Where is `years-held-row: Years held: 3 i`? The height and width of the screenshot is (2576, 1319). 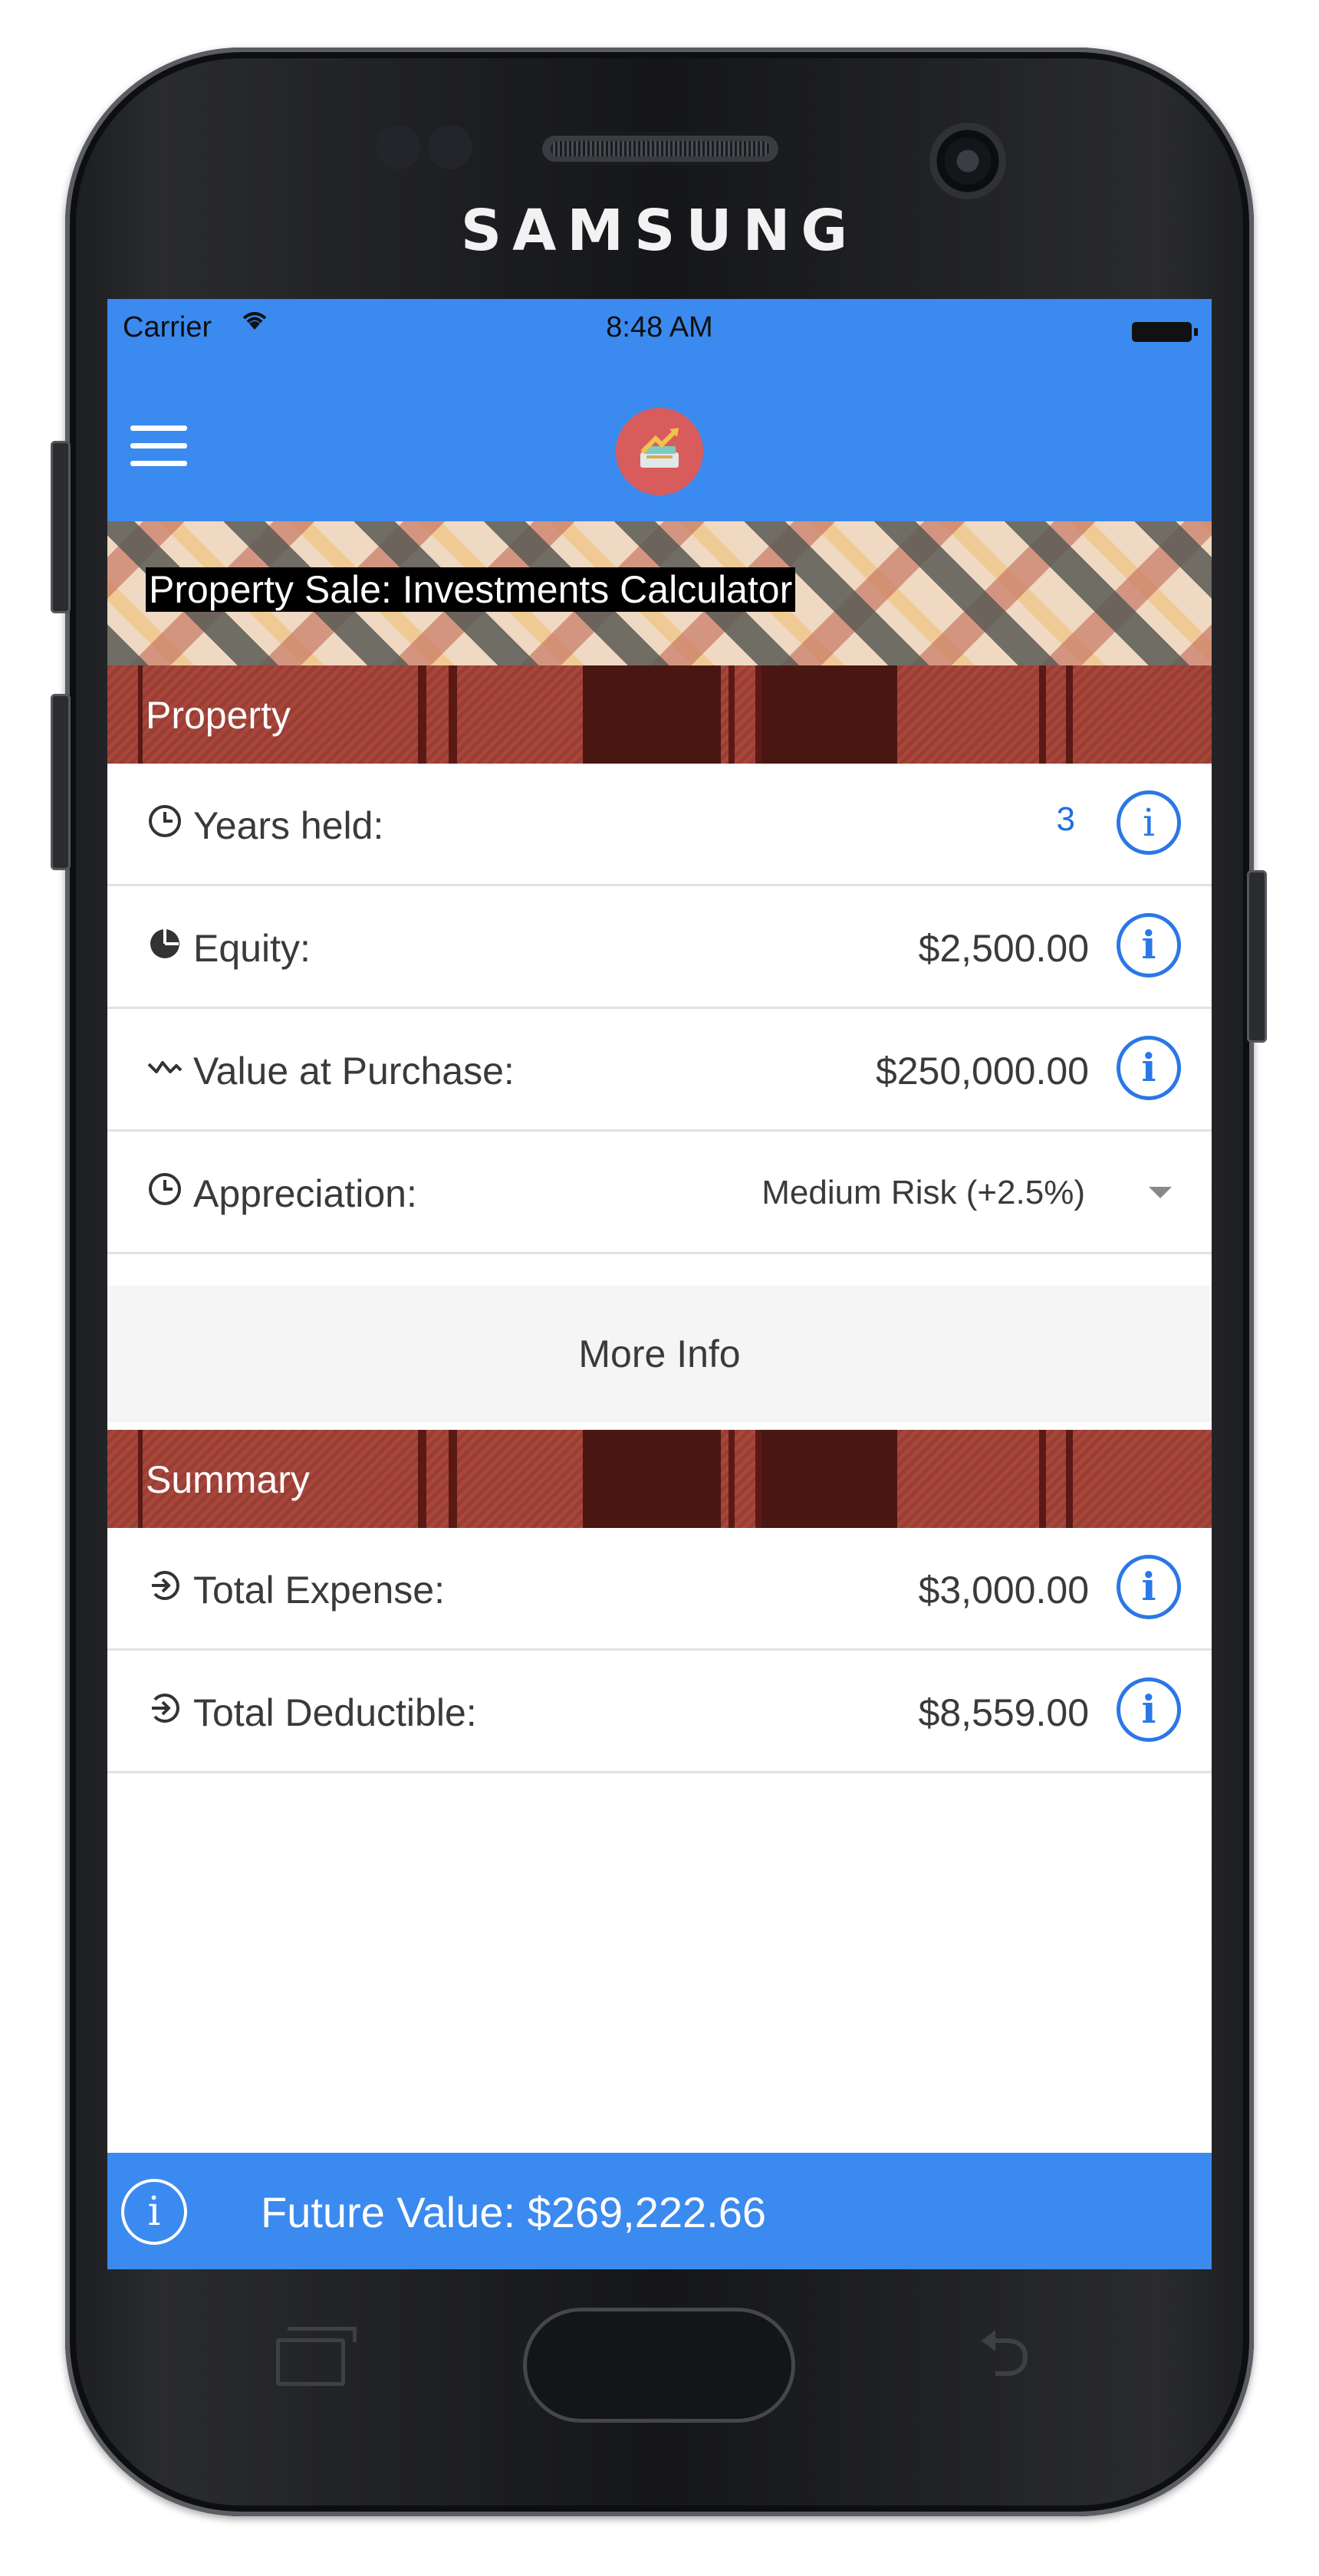
years-held-row: Years held: 3 i is located at coordinates (659, 825).